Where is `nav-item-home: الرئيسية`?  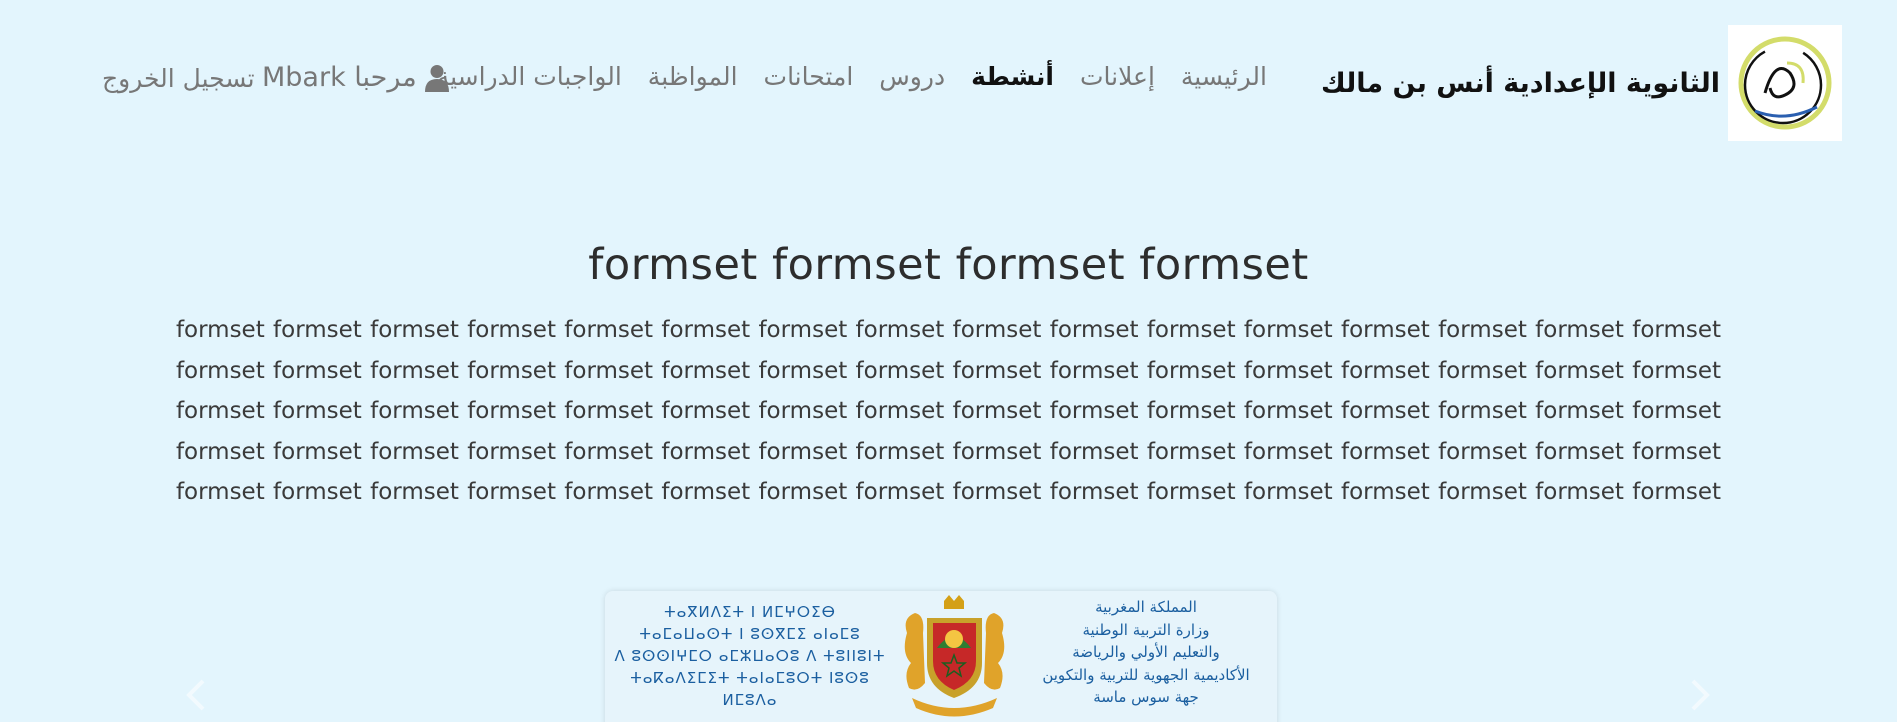
nav-item-home: الرئيسية is located at coordinates (1224, 76).